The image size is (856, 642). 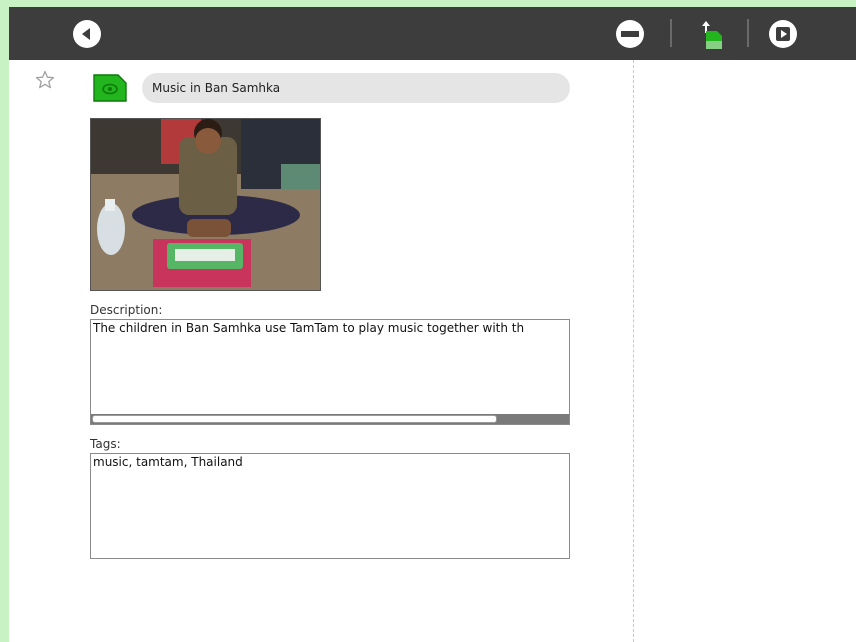 I want to click on tags-label: Tags:, so click(x=105, y=444).